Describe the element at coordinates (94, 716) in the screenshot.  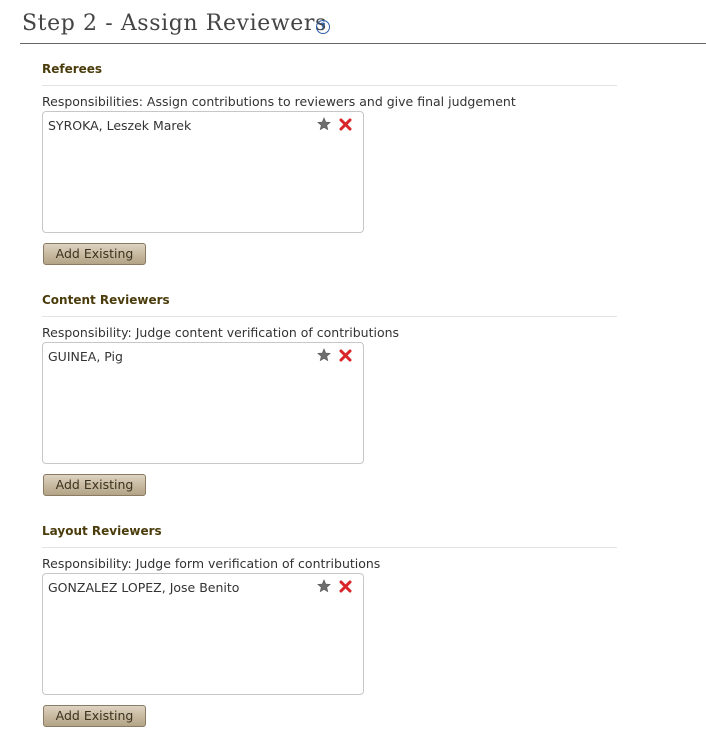
I see `add-existing-layout-reviewer-button: Add Existing` at that location.